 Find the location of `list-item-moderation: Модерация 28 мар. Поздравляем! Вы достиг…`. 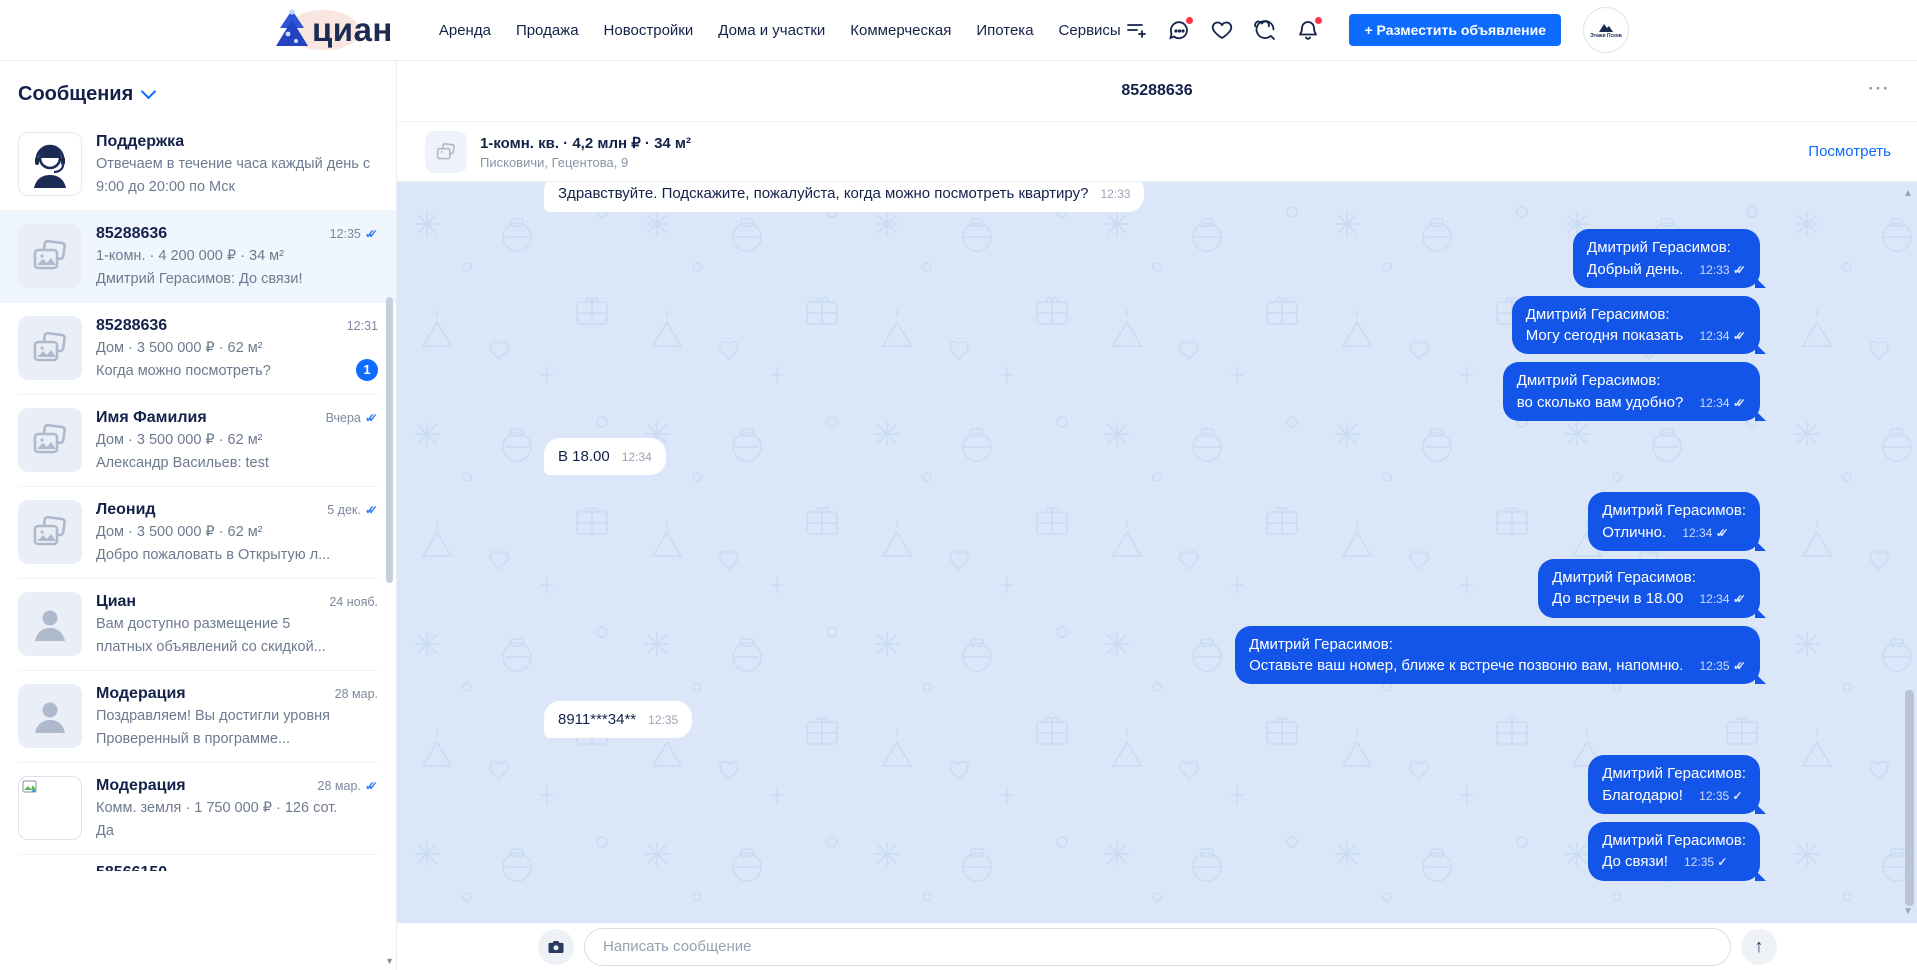

list-item-moderation: Модерация 28 мар. Поздравляем! Вы достиг… is located at coordinates (198, 716).